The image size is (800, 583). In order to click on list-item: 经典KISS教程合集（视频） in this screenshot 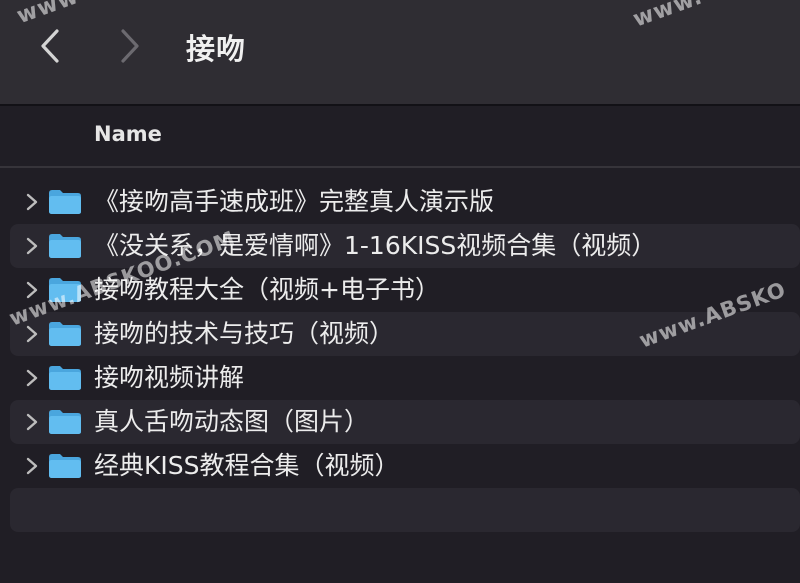, I will do `click(405, 466)`.